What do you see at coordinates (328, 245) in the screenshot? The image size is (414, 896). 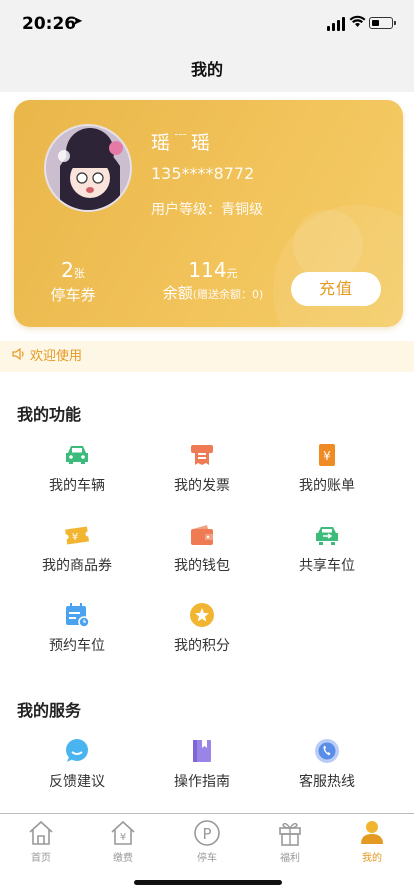 I see `card-decoration` at bounding box center [328, 245].